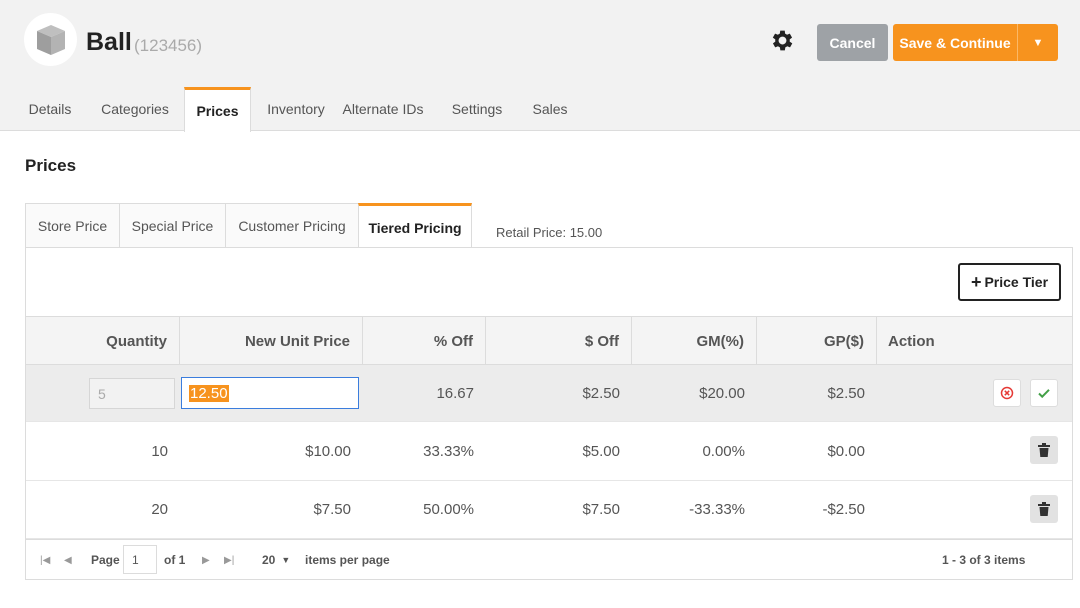  I want to click on quantity-input: 5, so click(132, 393).